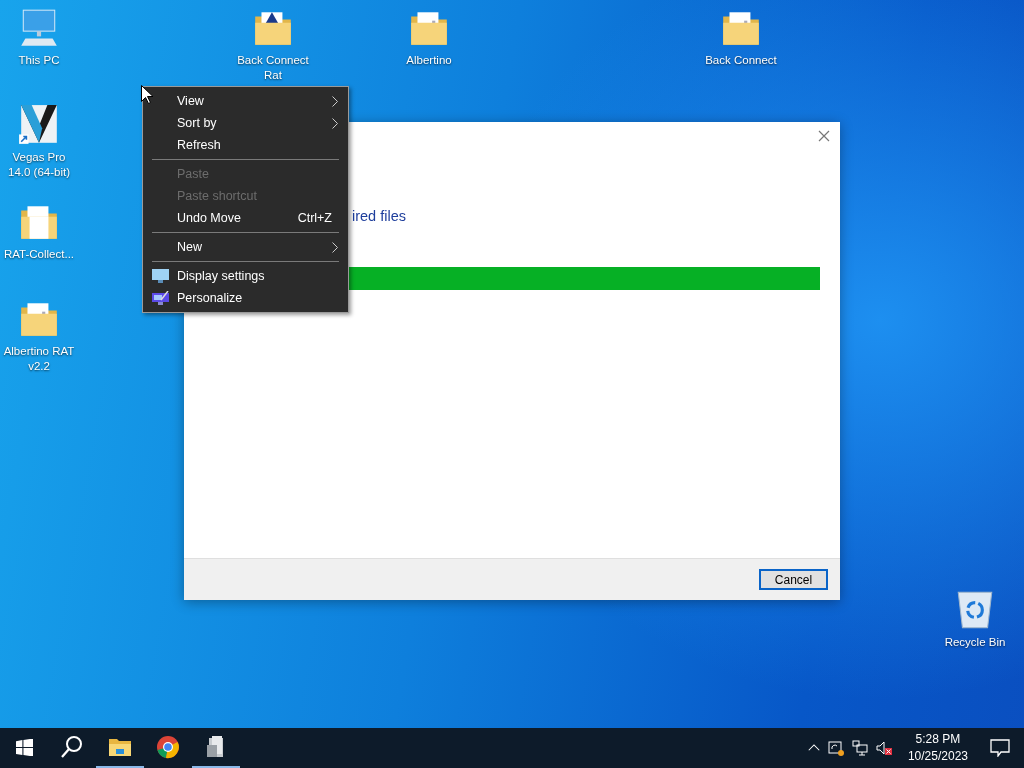 The width and height of the screenshot is (1024, 768). I want to click on date-label: 10/25/2023, so click(937, 756).